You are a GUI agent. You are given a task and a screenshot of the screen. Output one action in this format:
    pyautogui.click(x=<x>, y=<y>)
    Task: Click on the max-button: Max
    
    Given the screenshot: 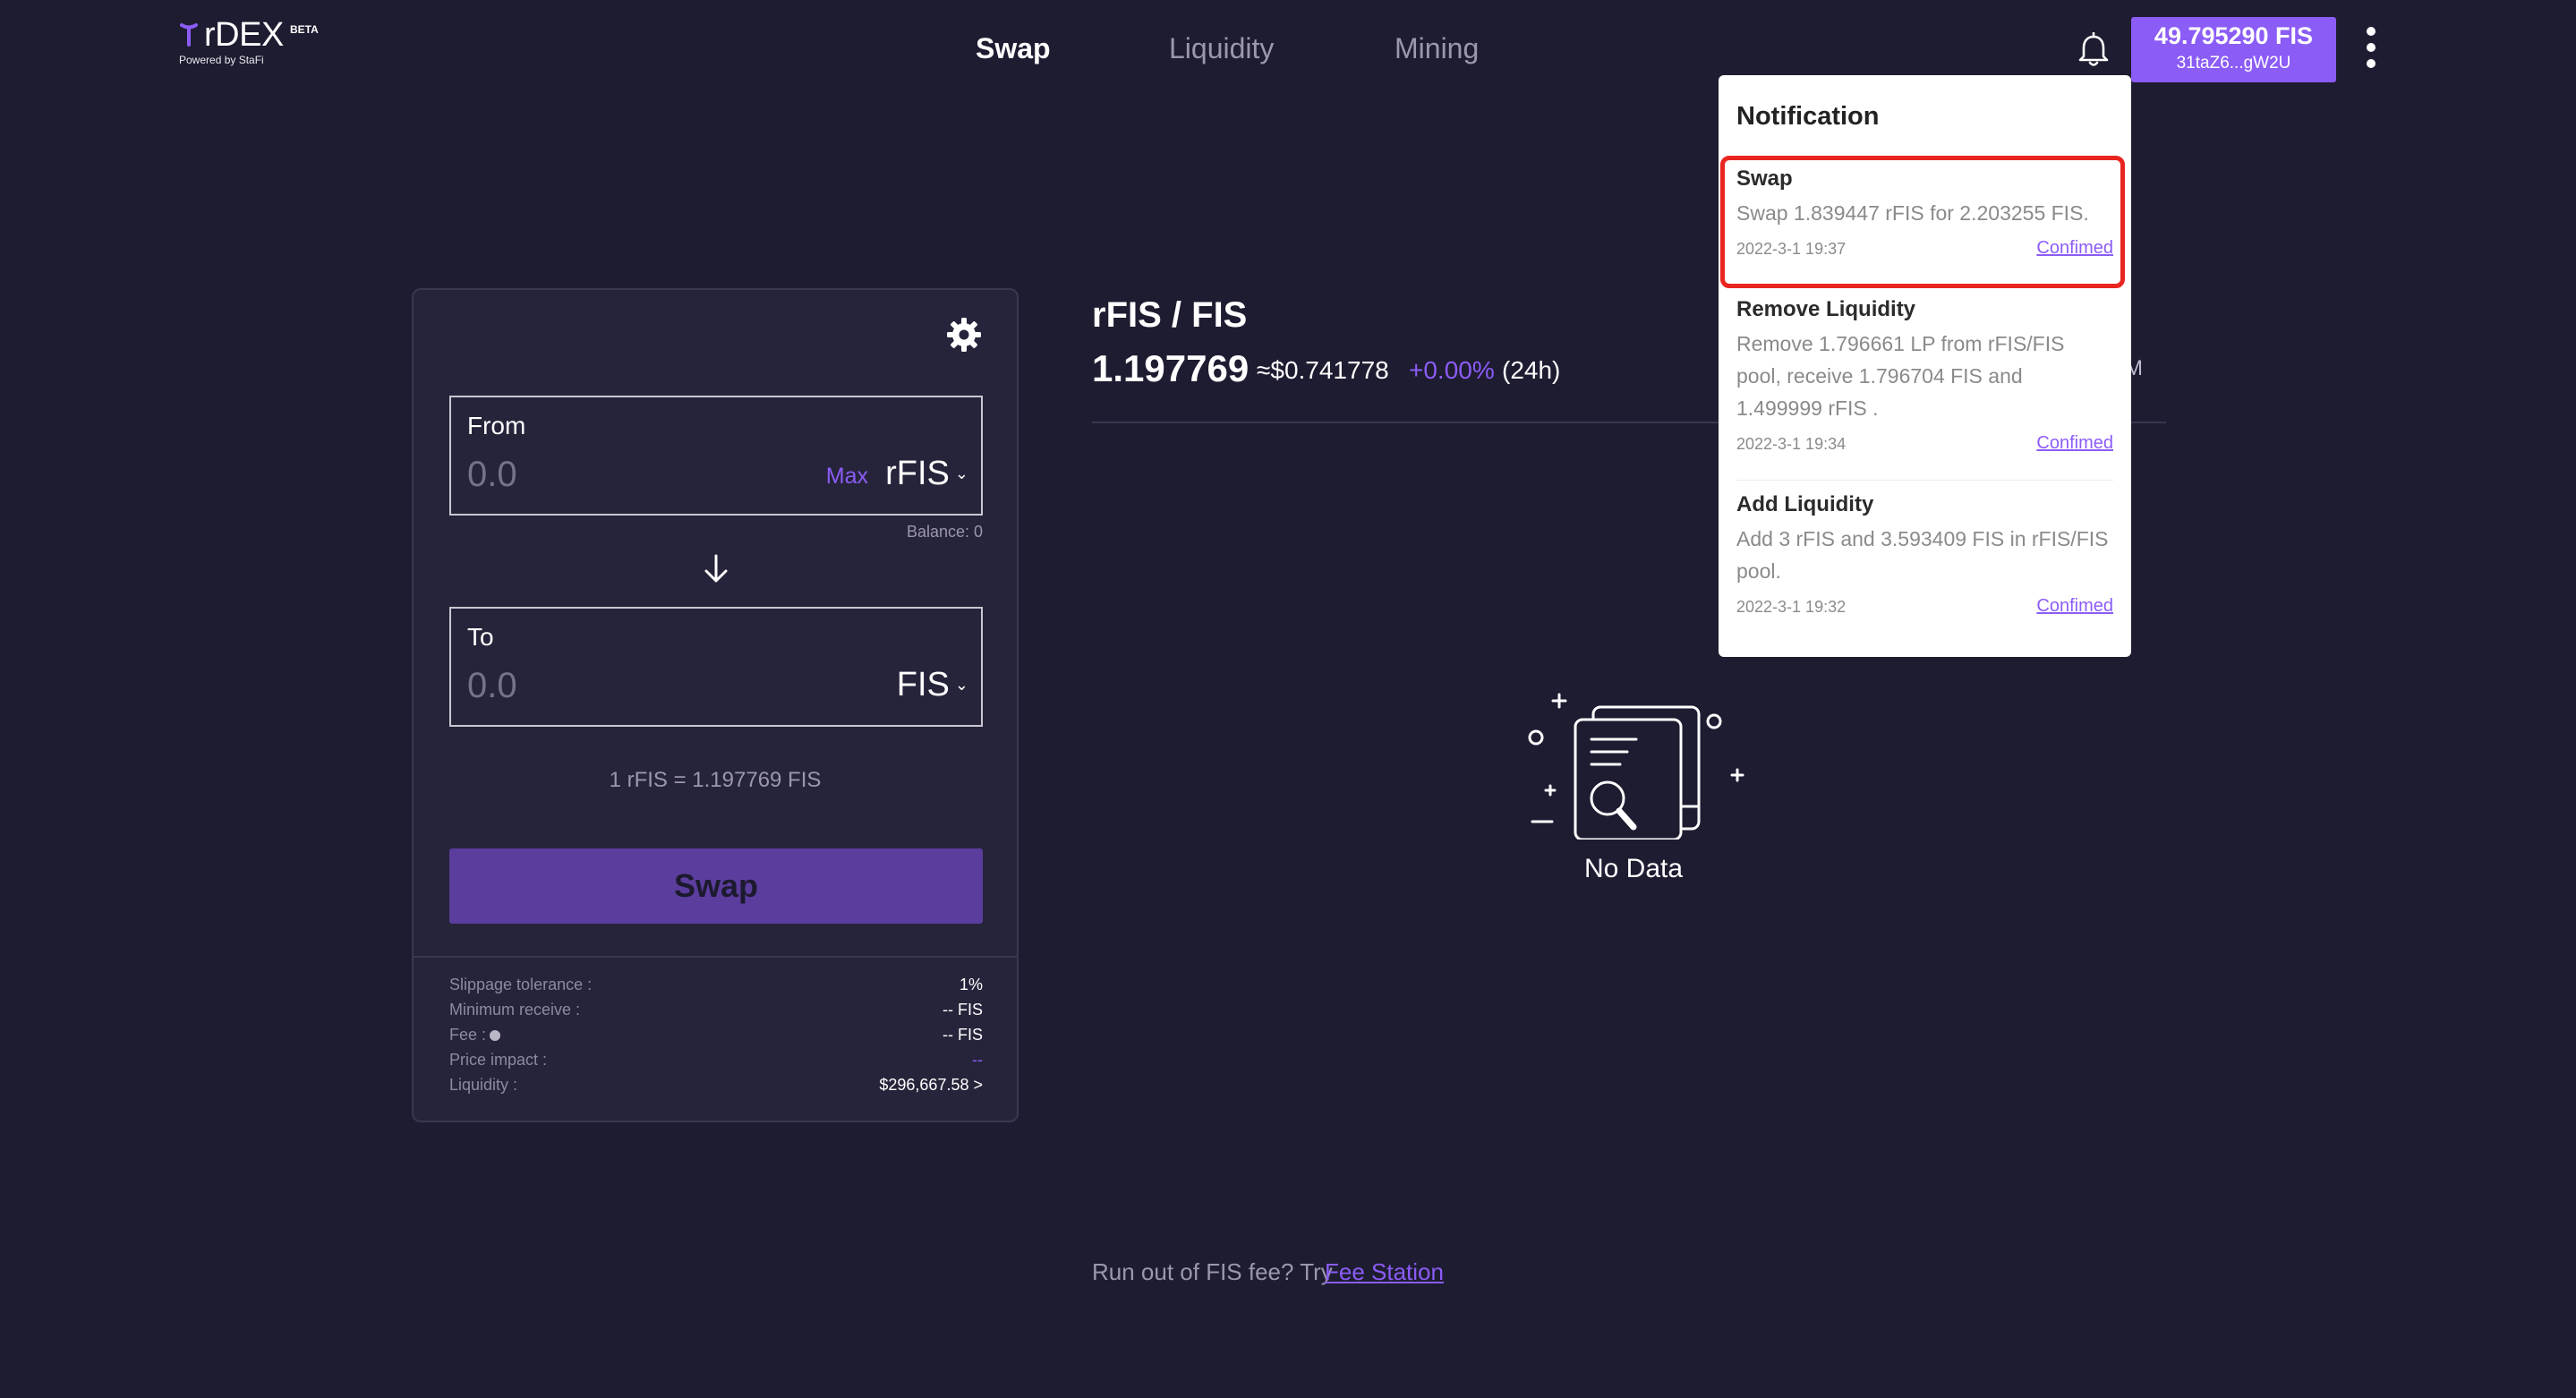 What is the action you would take?
    pyautogui.click(x=847, y=477)
    